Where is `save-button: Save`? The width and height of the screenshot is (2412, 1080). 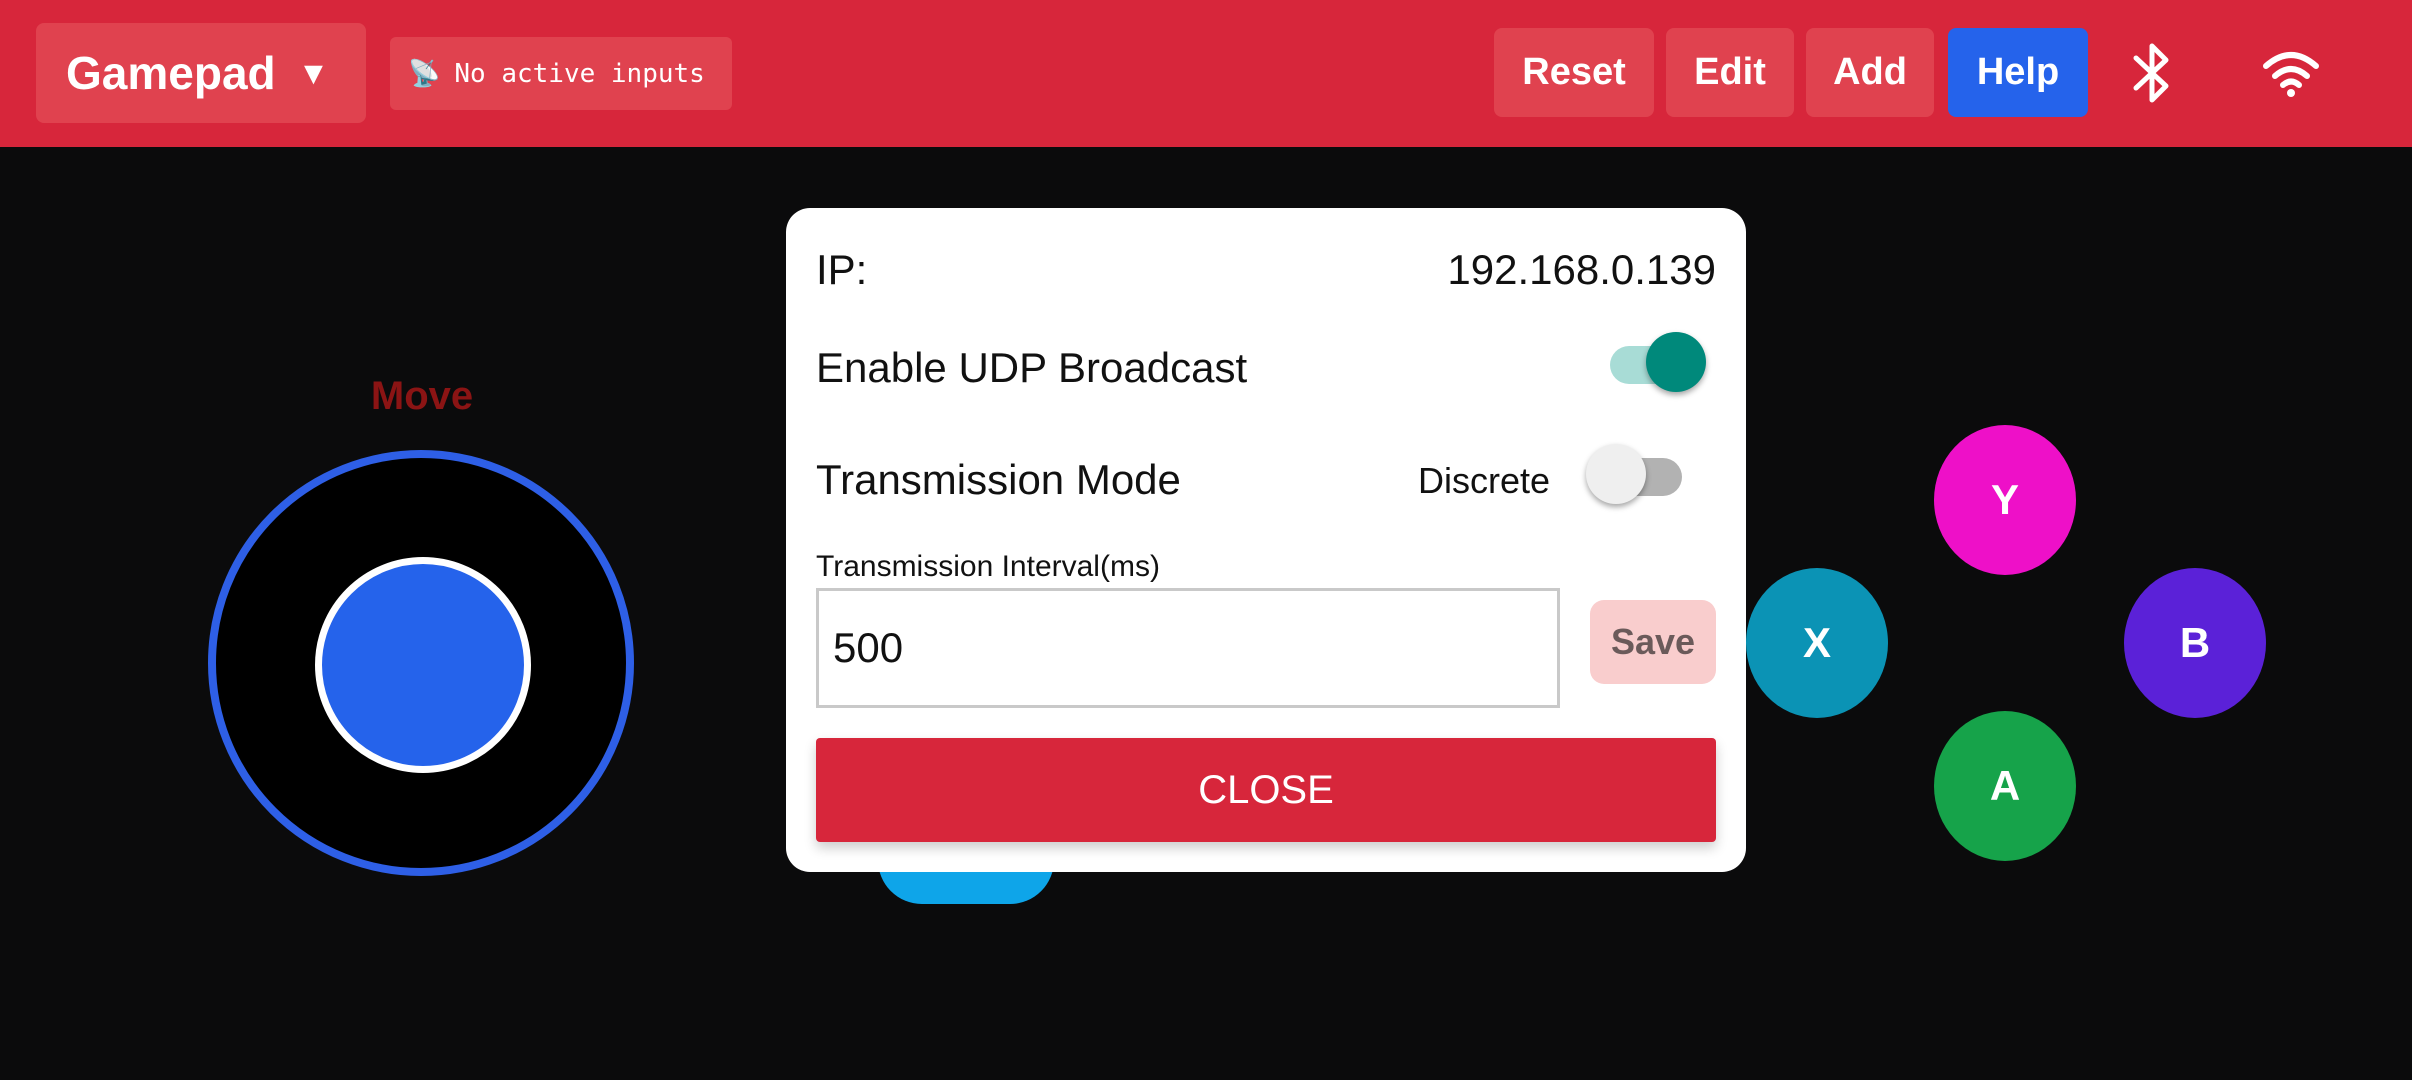
save-button: Save is located at coordinates (1653, 642).